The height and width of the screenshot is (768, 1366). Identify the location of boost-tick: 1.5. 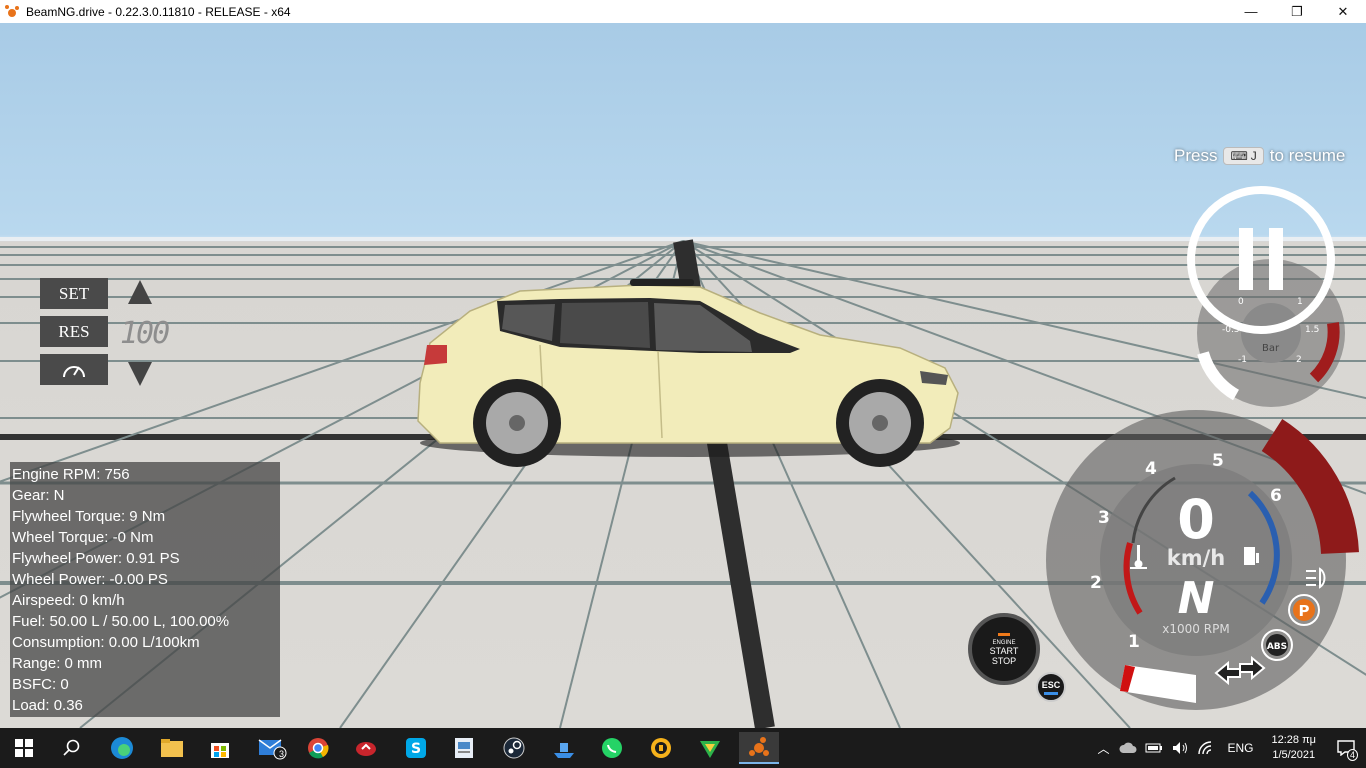
(1312, 330).